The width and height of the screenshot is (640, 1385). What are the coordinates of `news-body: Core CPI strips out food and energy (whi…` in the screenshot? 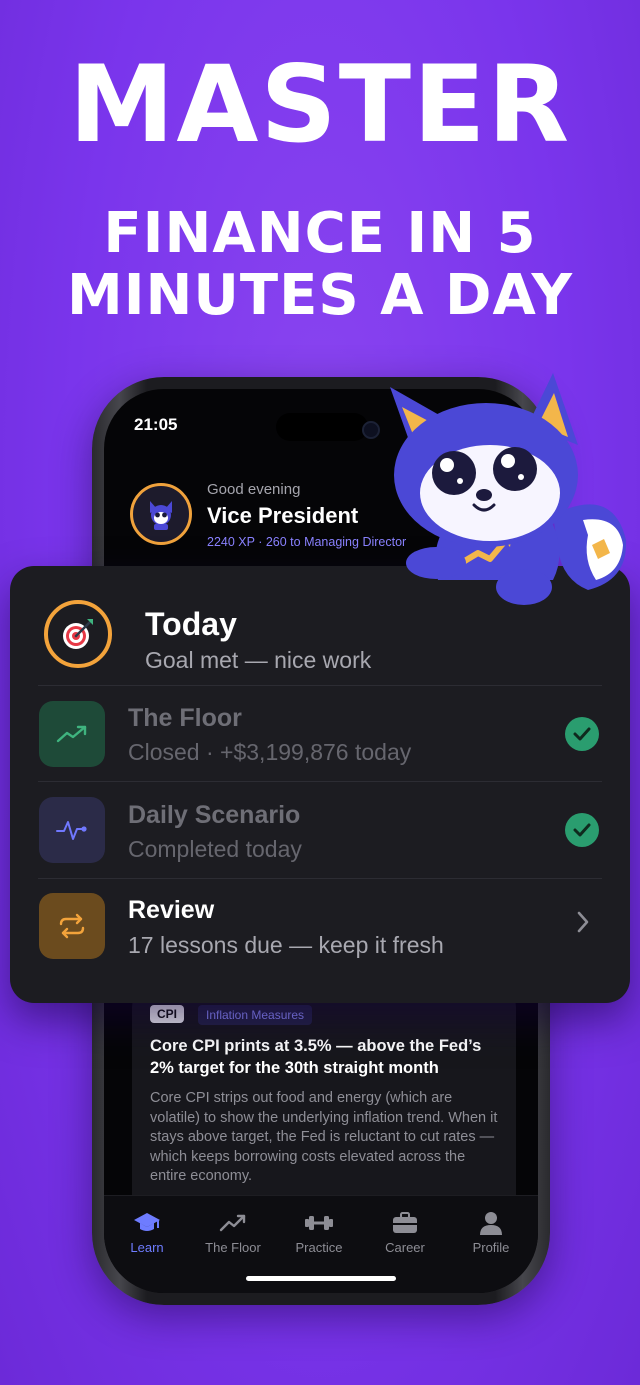 It's located at (324, 1137).